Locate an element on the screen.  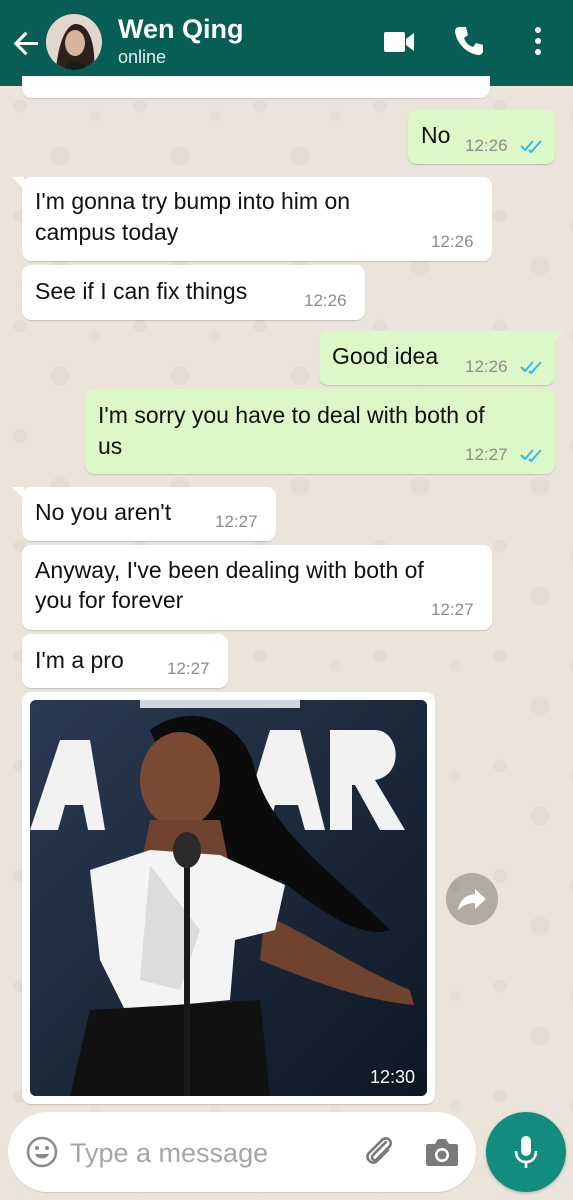
message-text: you for forever is located at coordinates (109, 600).